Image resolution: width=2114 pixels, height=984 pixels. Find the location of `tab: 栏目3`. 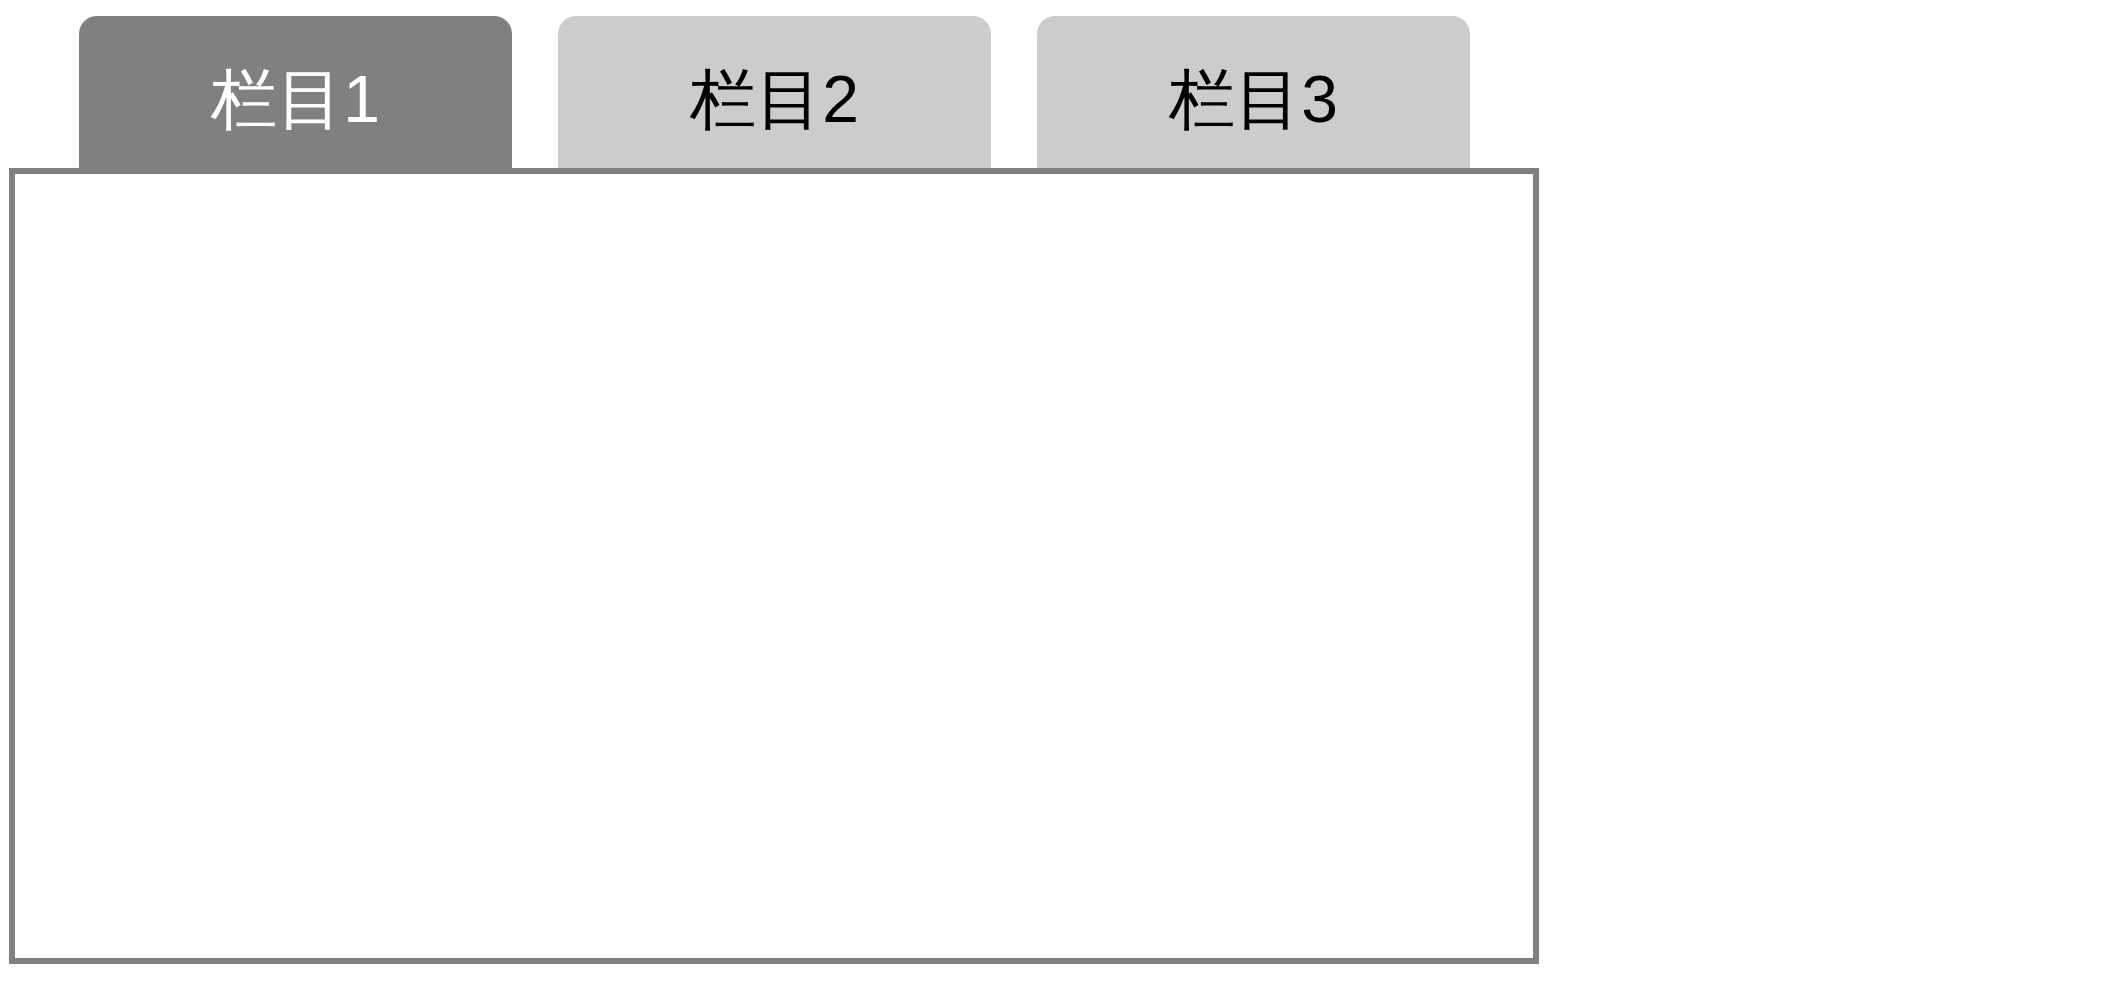

tab: 栏目3 is located at coordinates (1253, 92).